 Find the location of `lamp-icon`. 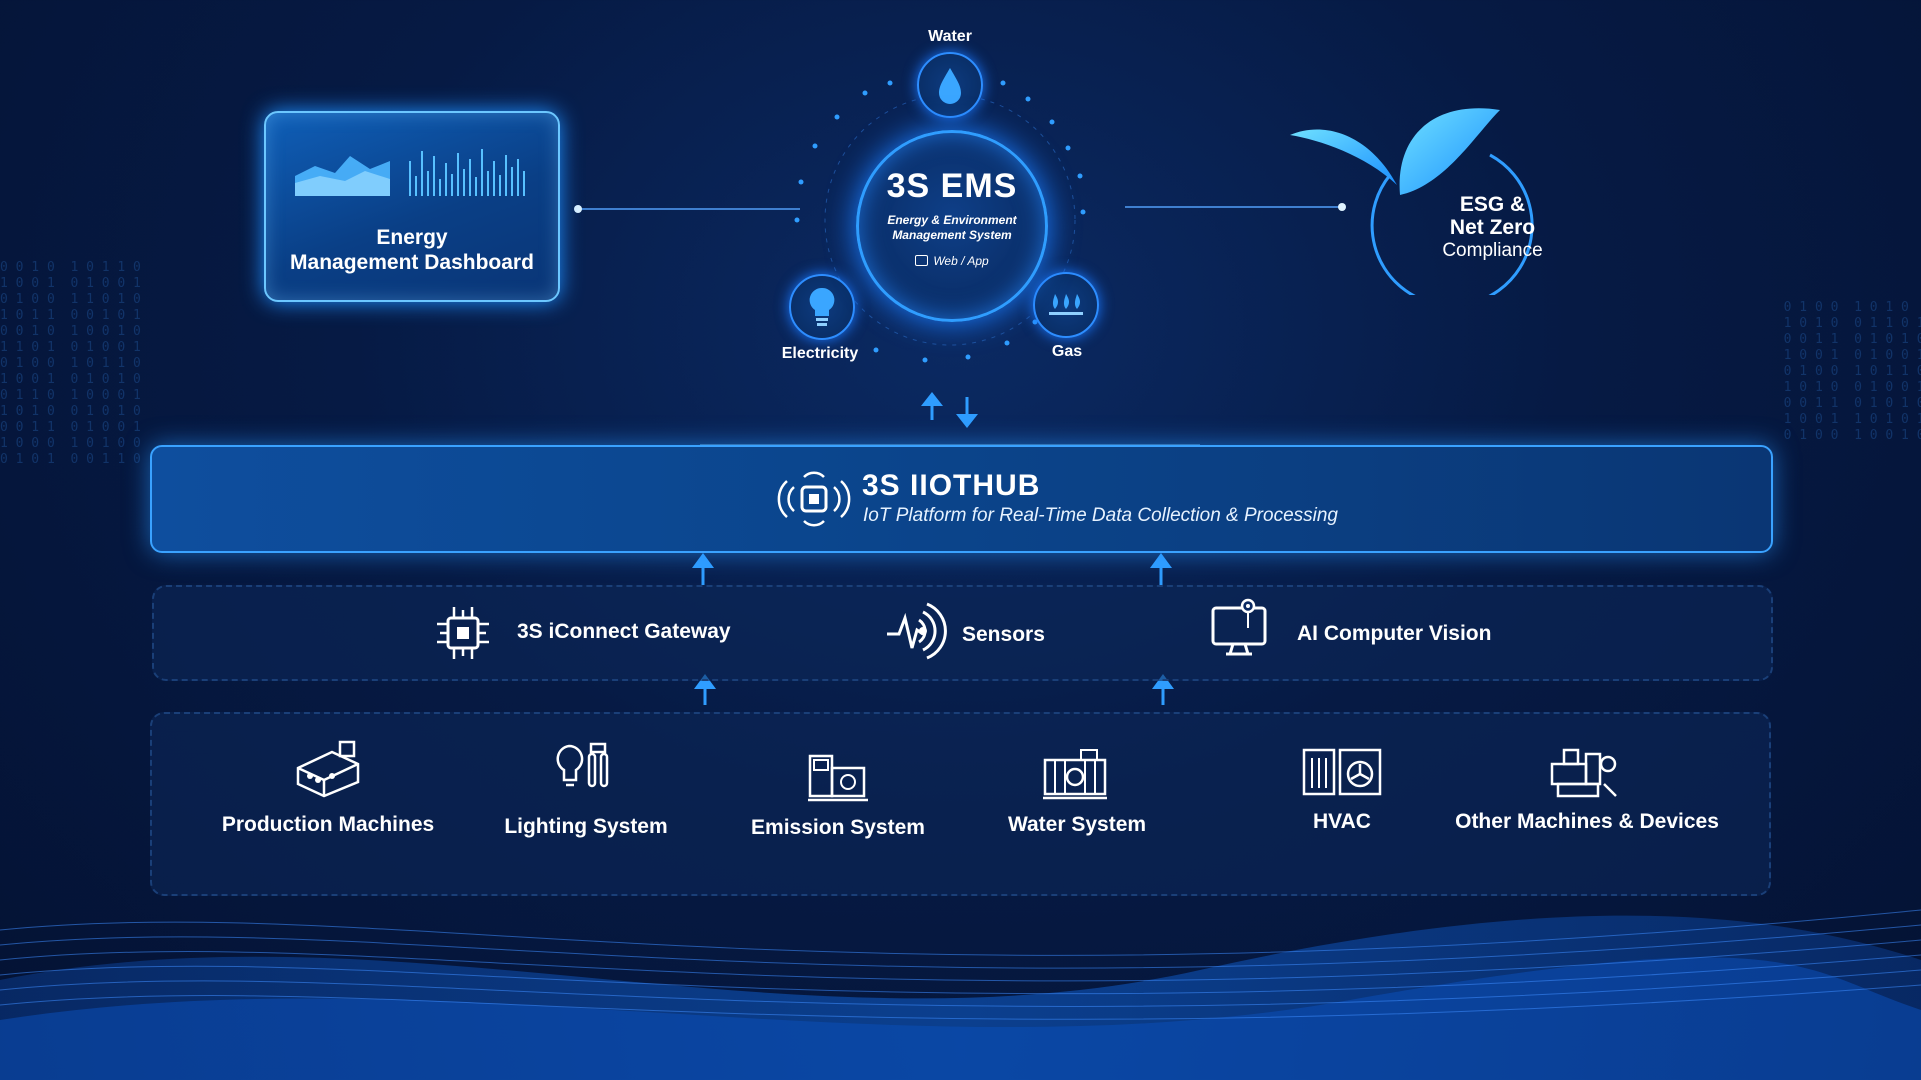

lamp-icon is located at coordinates (582, 765).